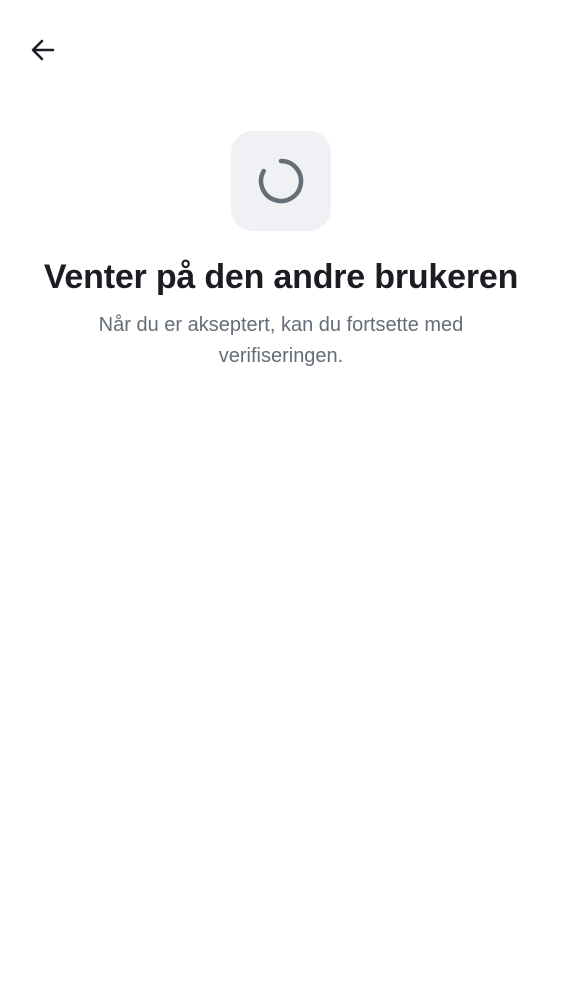 This screenshot has height=1000, width=562. I want to click on arrow-left-icon, so click(43, 50).